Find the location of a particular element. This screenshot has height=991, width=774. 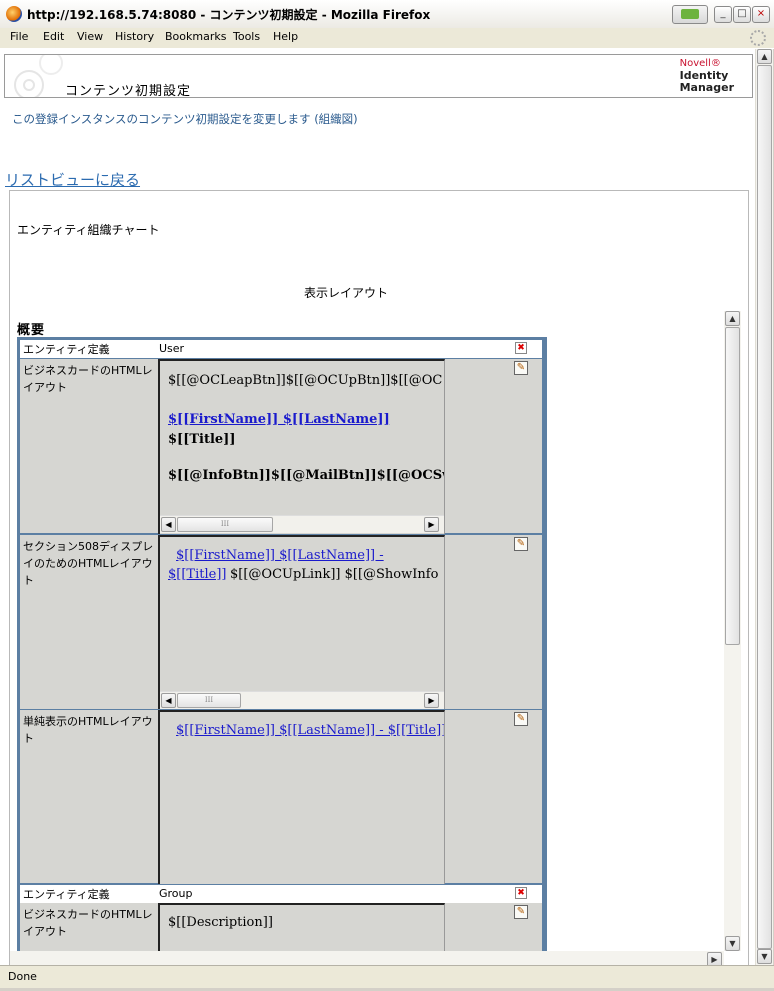

name-link: $[[FirstName]] $[[LastName]] is located at coordinates (279, 419).